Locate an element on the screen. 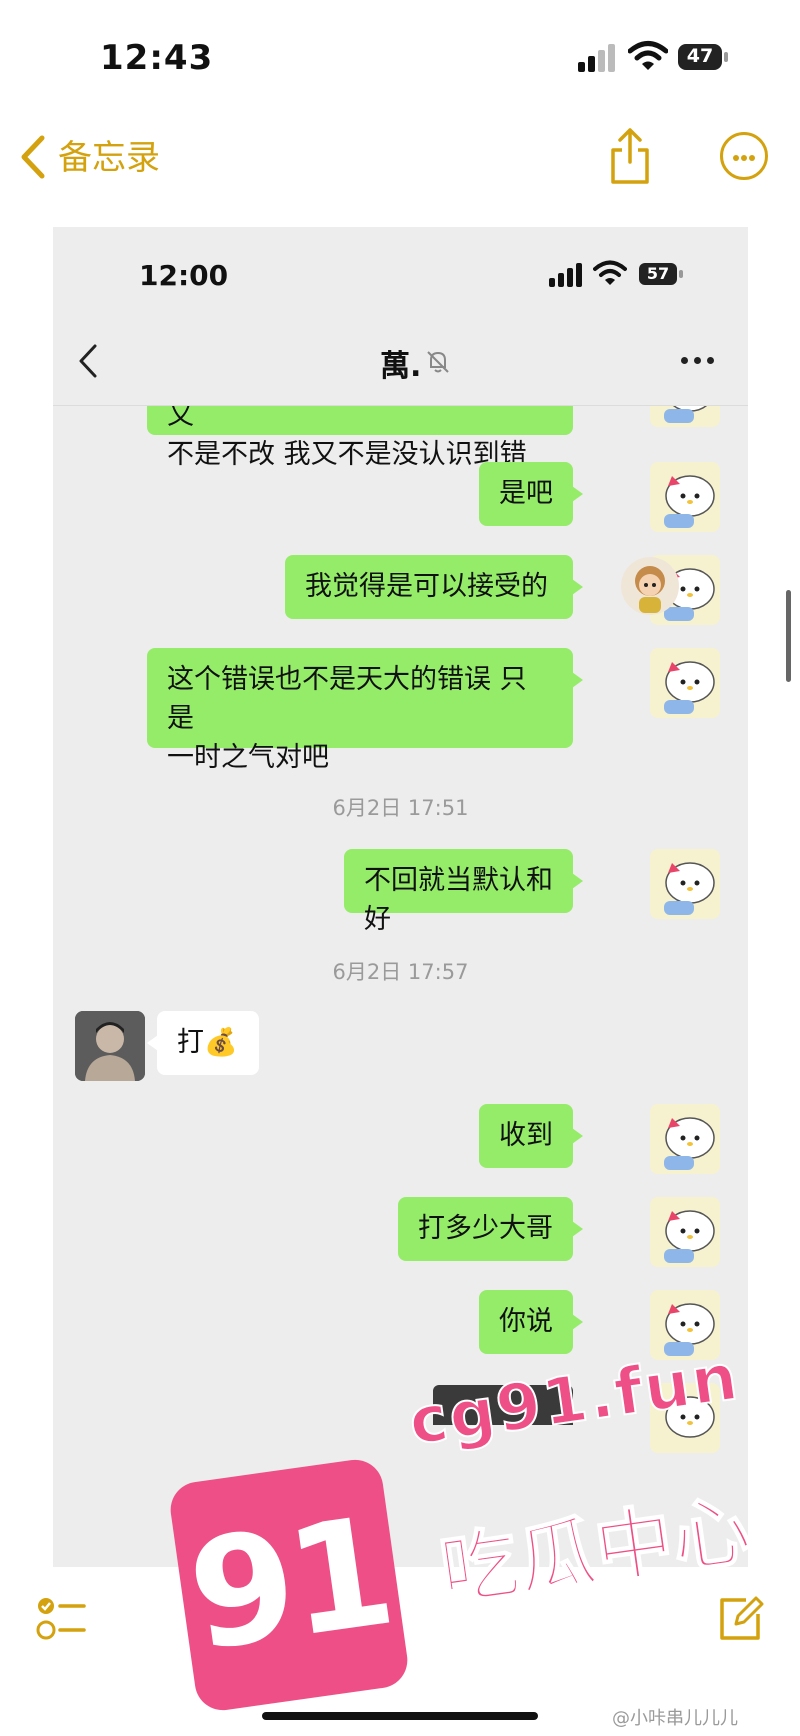 This screenshot has height=1736, width=800. compose-icon is located at coordinates (740, 1618).